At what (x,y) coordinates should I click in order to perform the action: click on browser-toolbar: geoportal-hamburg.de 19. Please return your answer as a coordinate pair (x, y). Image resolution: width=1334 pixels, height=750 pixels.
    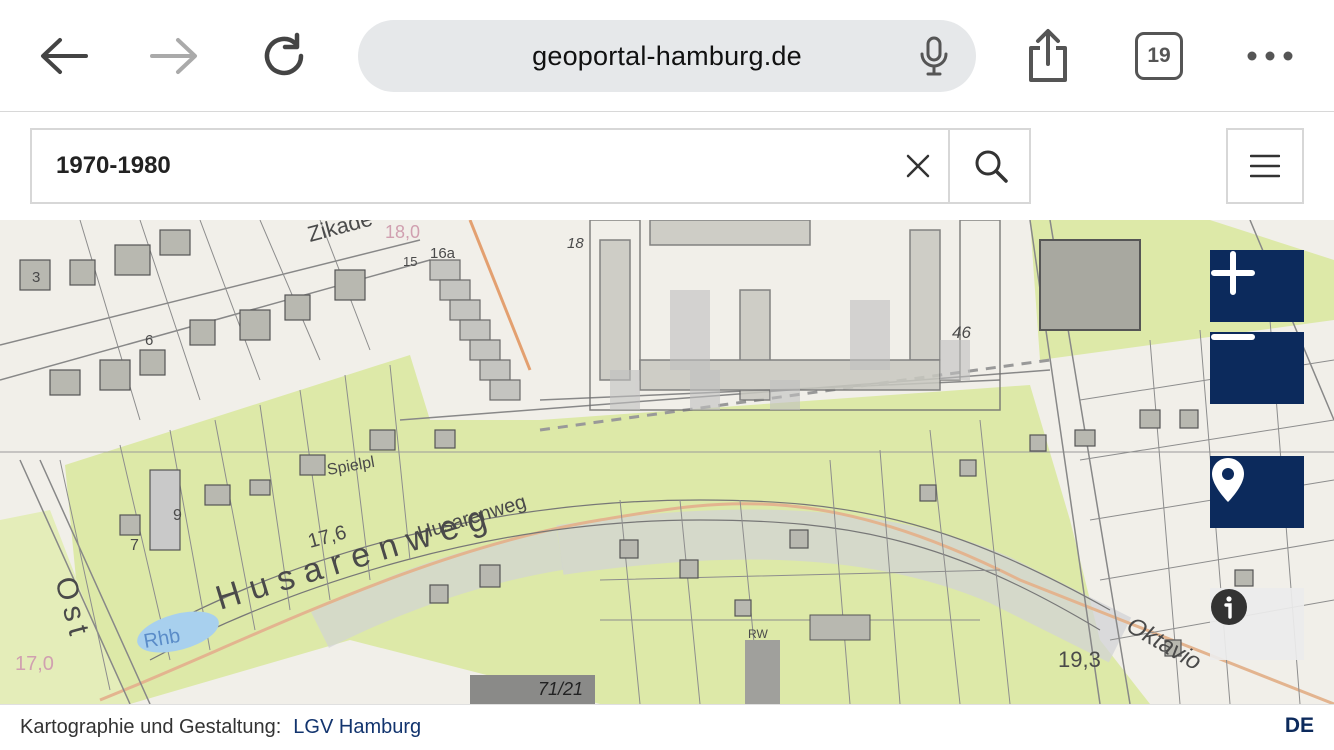
    Looking at the image, I should click on (667, 56).